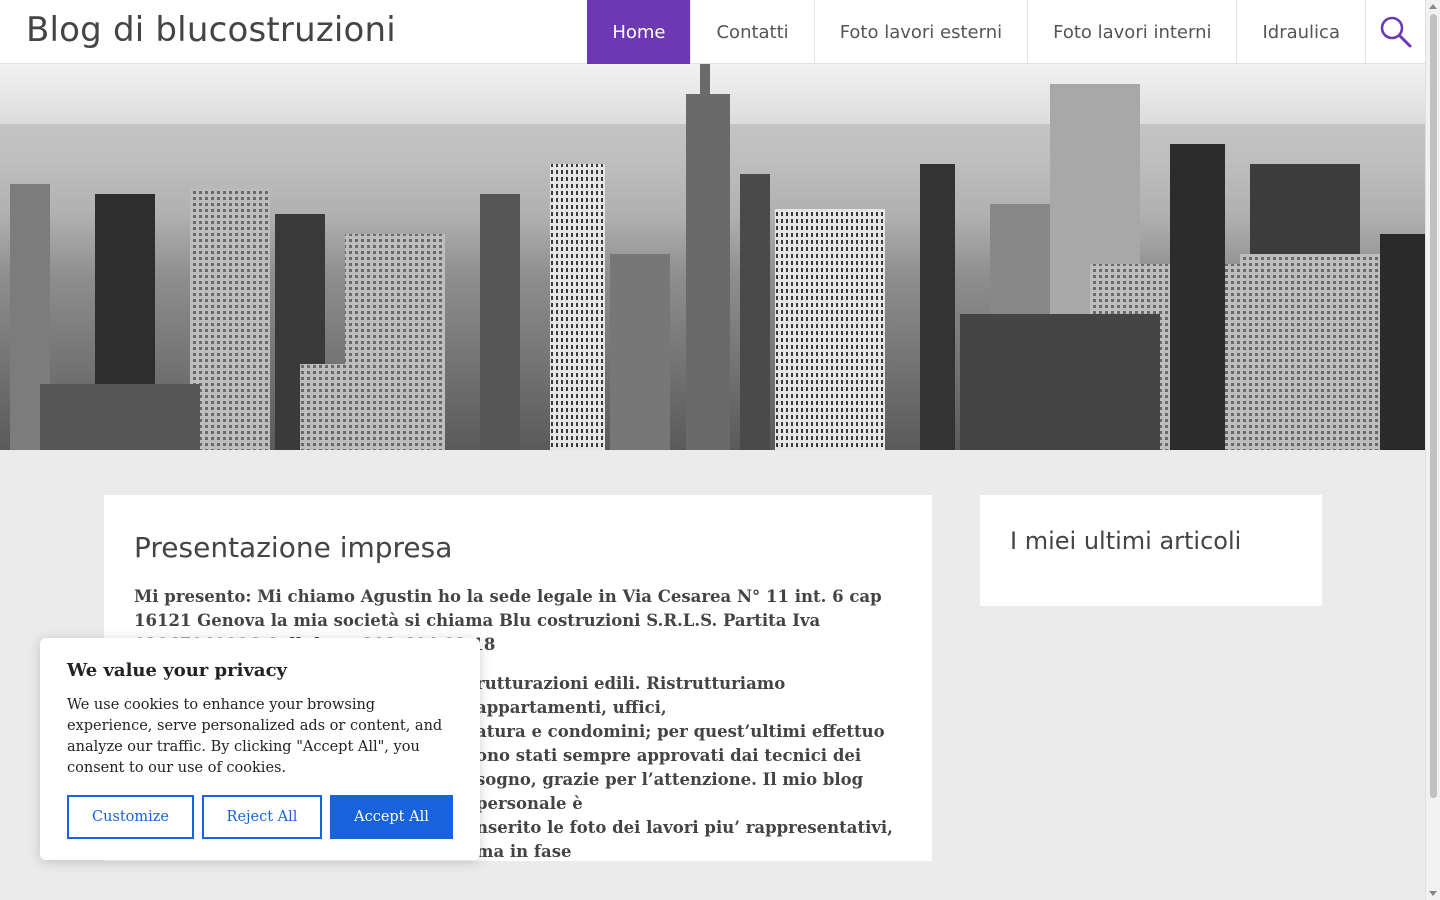  Describe the element at coordinates (130, 817) in the screenshot. I see `customize-button: Customize` at that location.